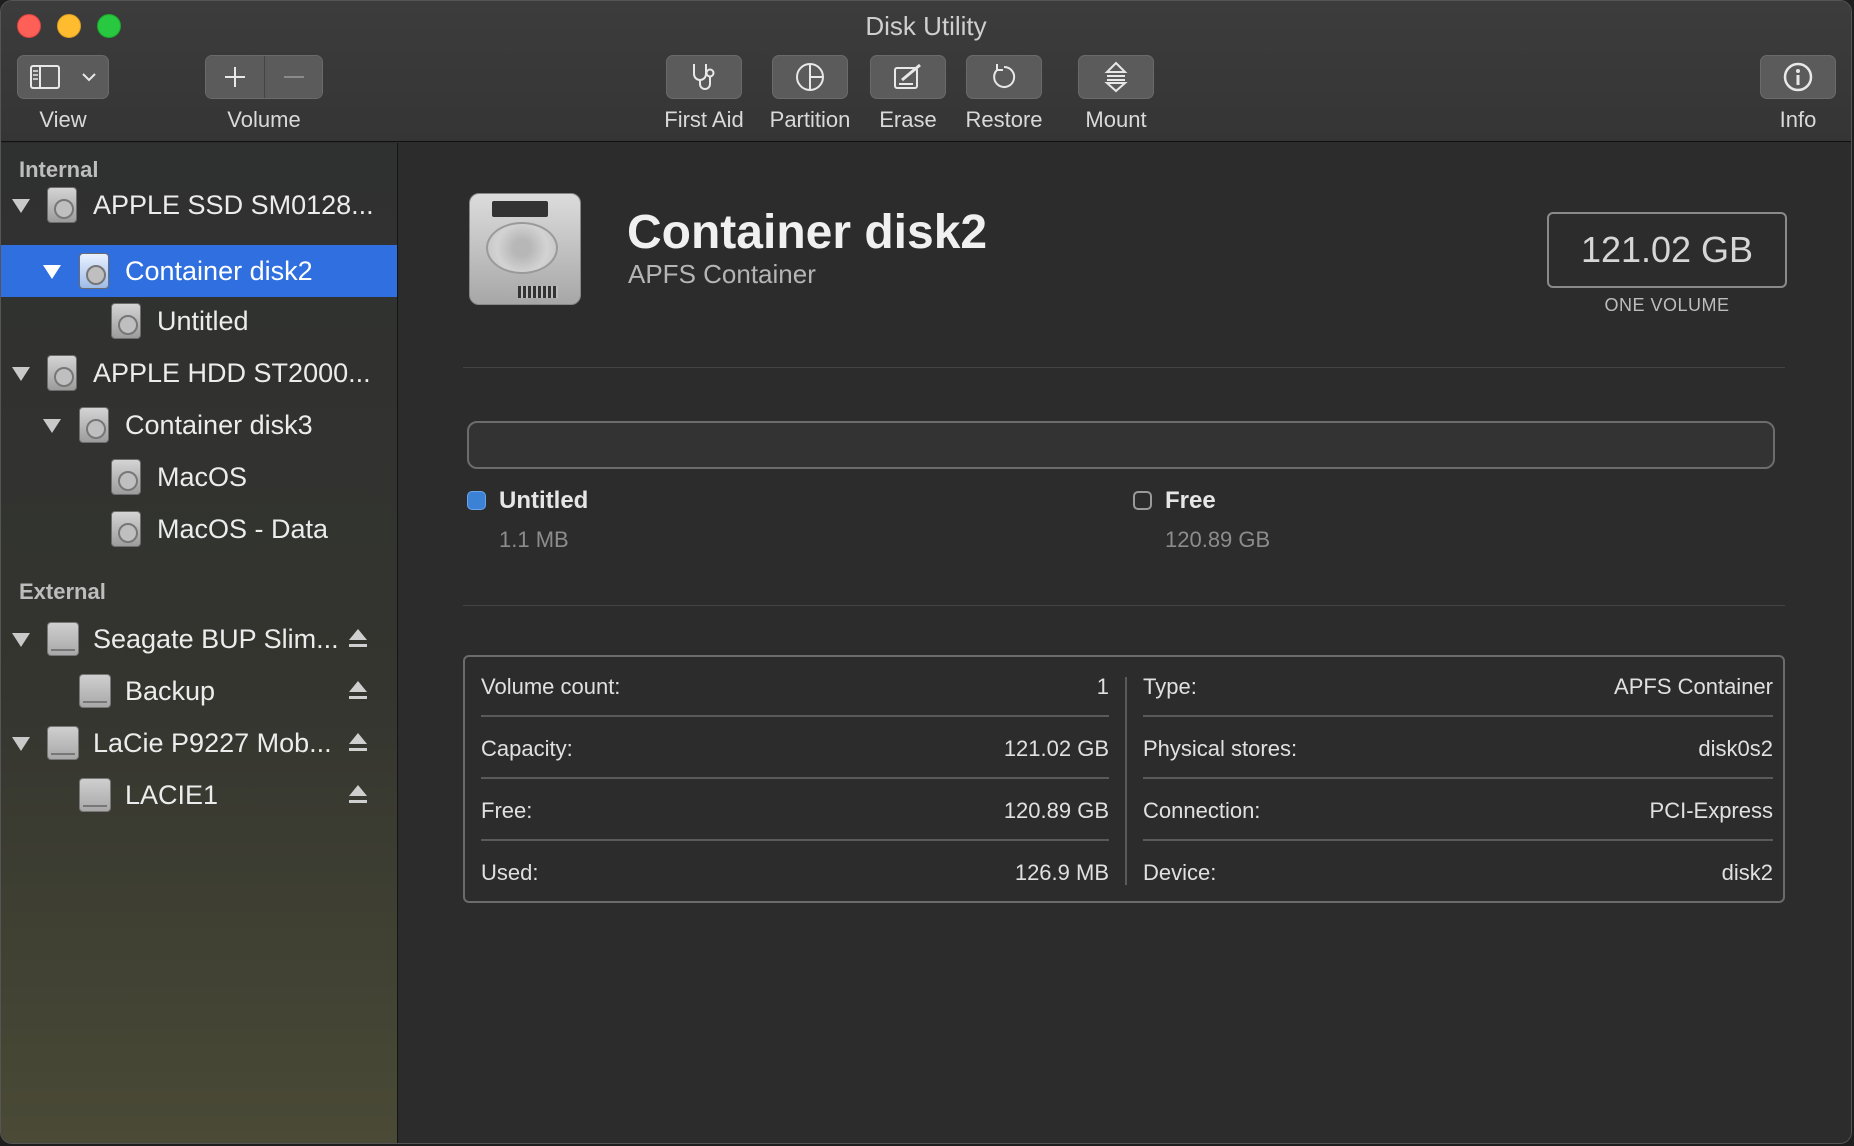 The width and height of the screenshot is (1854, 1146). Describe the element at coordinates (1693, 686) in the screenshot. I see `info-value: APFS Container` at that location.